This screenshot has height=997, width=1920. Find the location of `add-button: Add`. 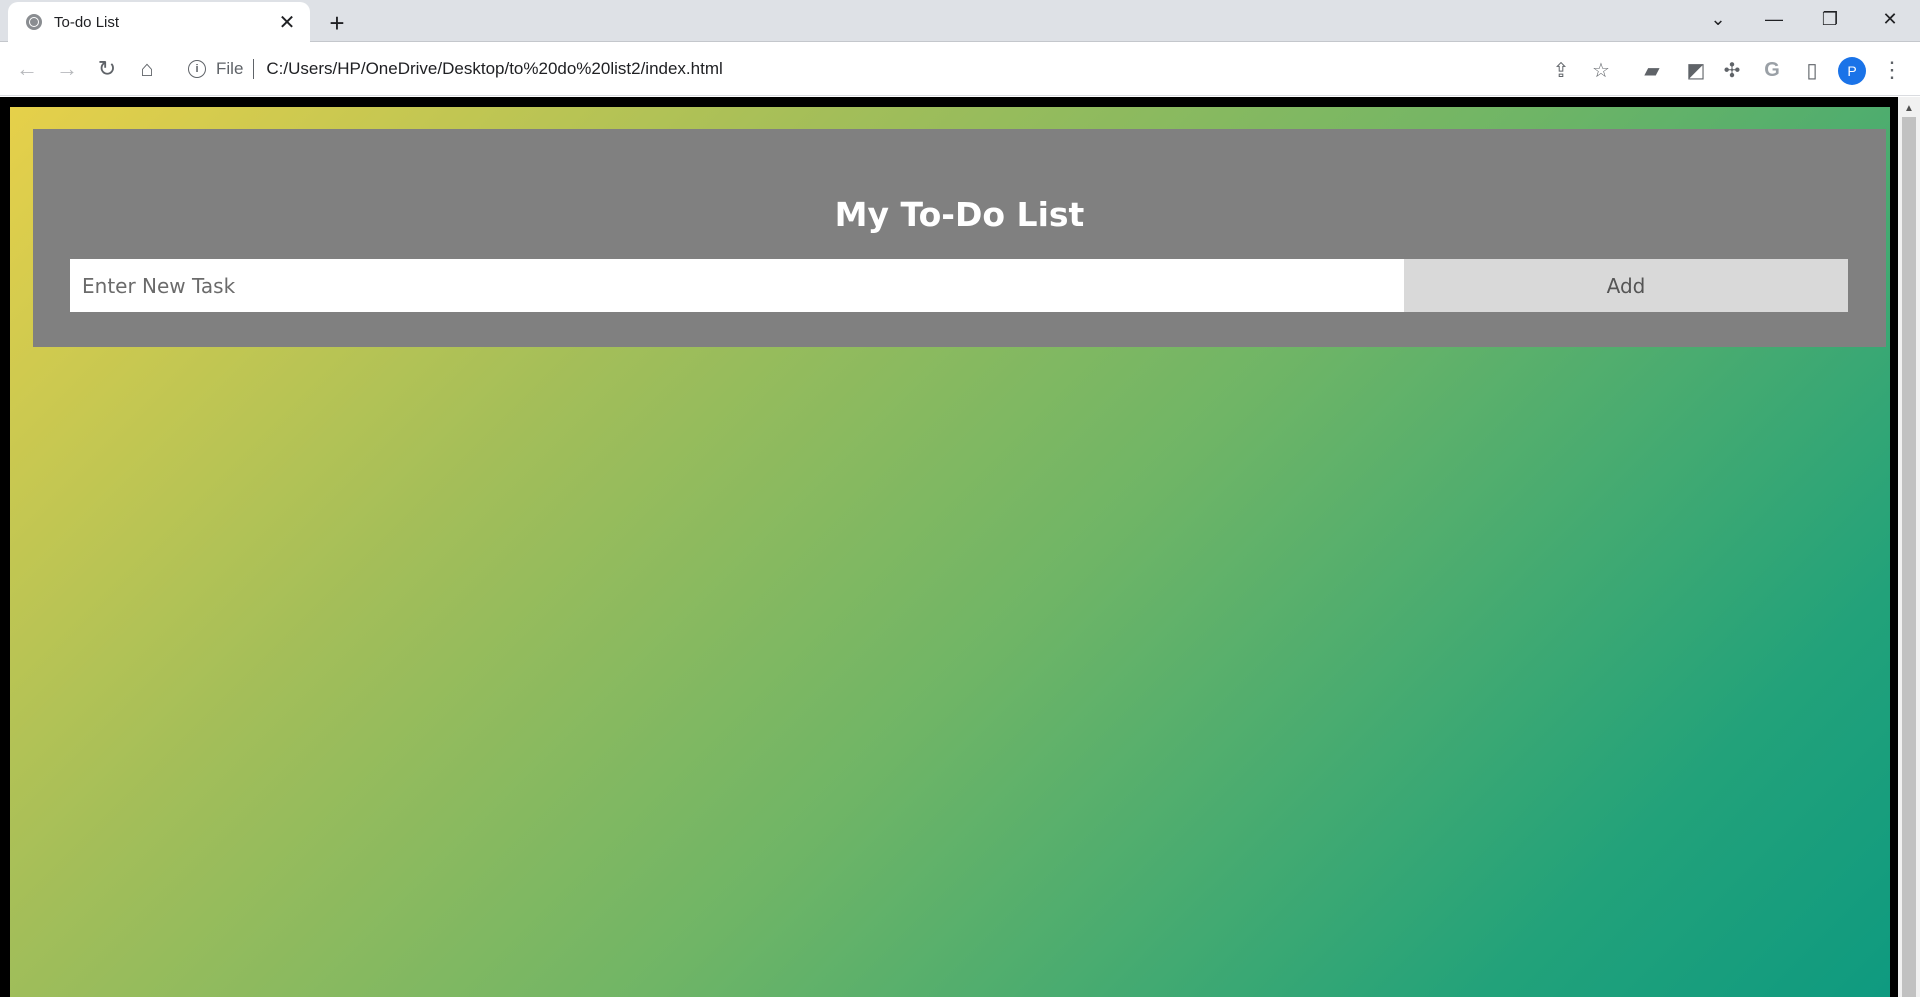

add-button: Add is located at coordinates (1626, 285).